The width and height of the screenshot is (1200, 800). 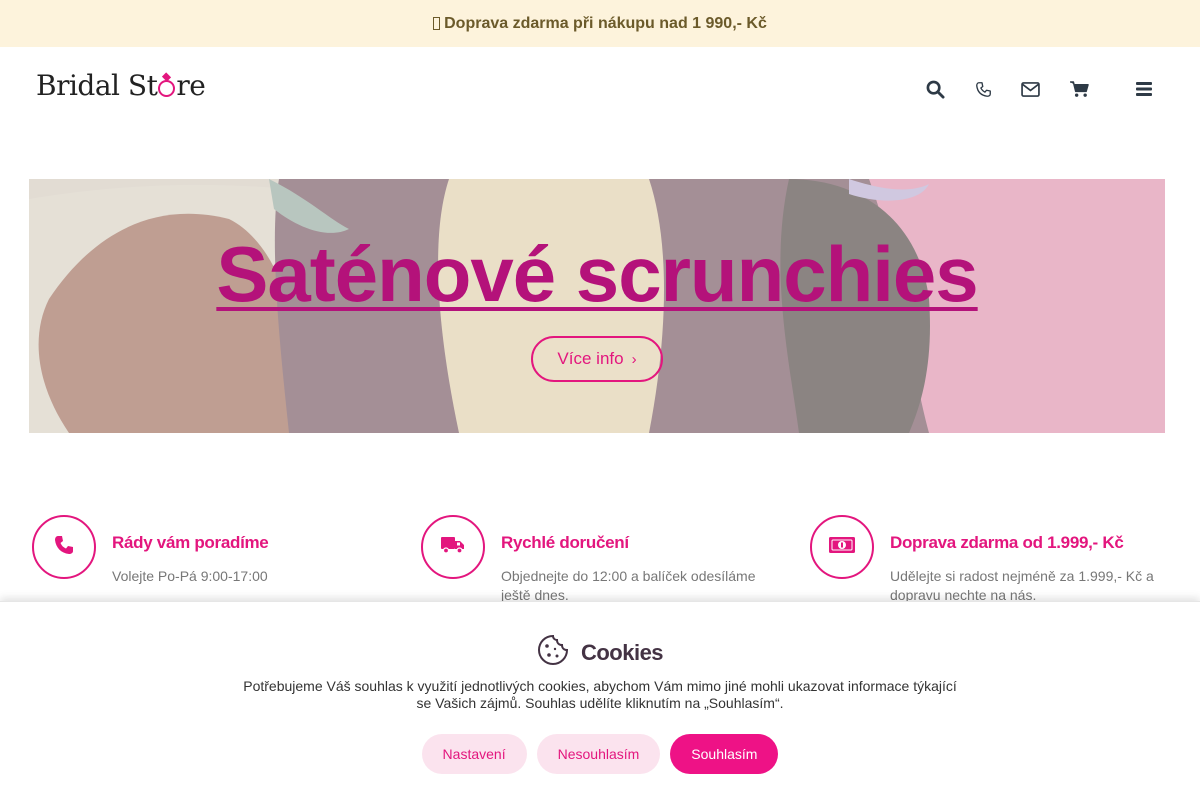 What do you see at coordinates (605, 23) in the screenshot?
I see `free-shipping-text: Doprava zdarma při nákupu nad 1 990,- Kč` at bounding box center [605, 23].